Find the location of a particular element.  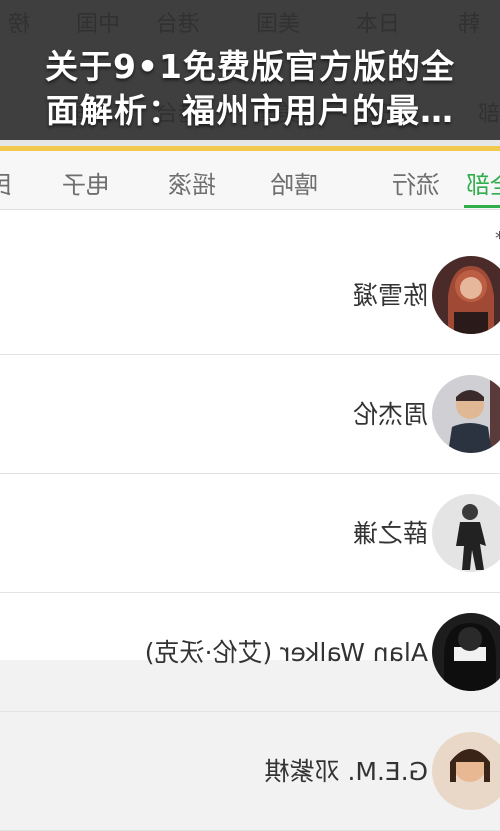

tab-electronic: 电子 is located at coordinates (86, 182).